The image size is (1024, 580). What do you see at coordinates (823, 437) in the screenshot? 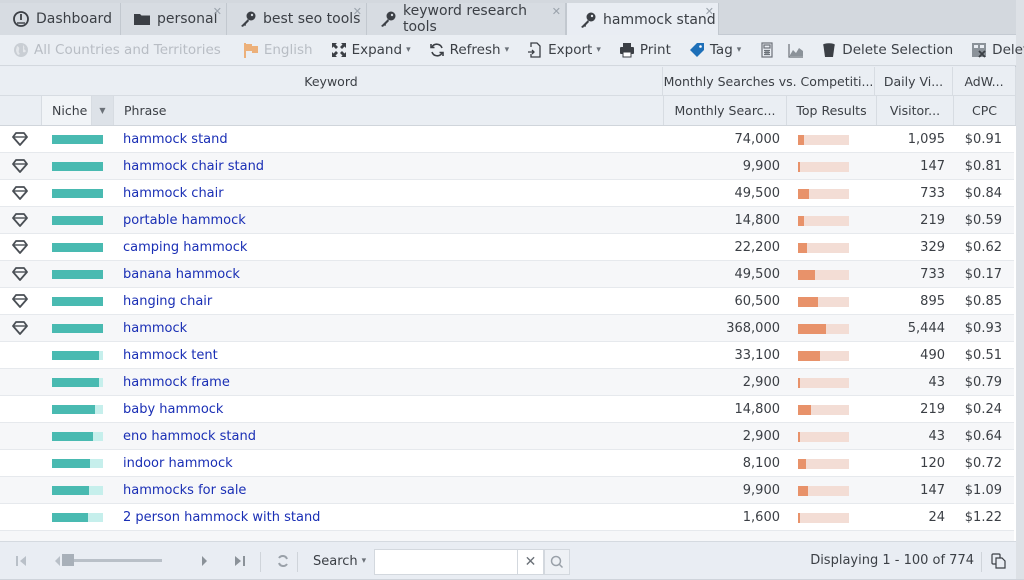
I see `top-results-bar` at bounding box center [823, 437].